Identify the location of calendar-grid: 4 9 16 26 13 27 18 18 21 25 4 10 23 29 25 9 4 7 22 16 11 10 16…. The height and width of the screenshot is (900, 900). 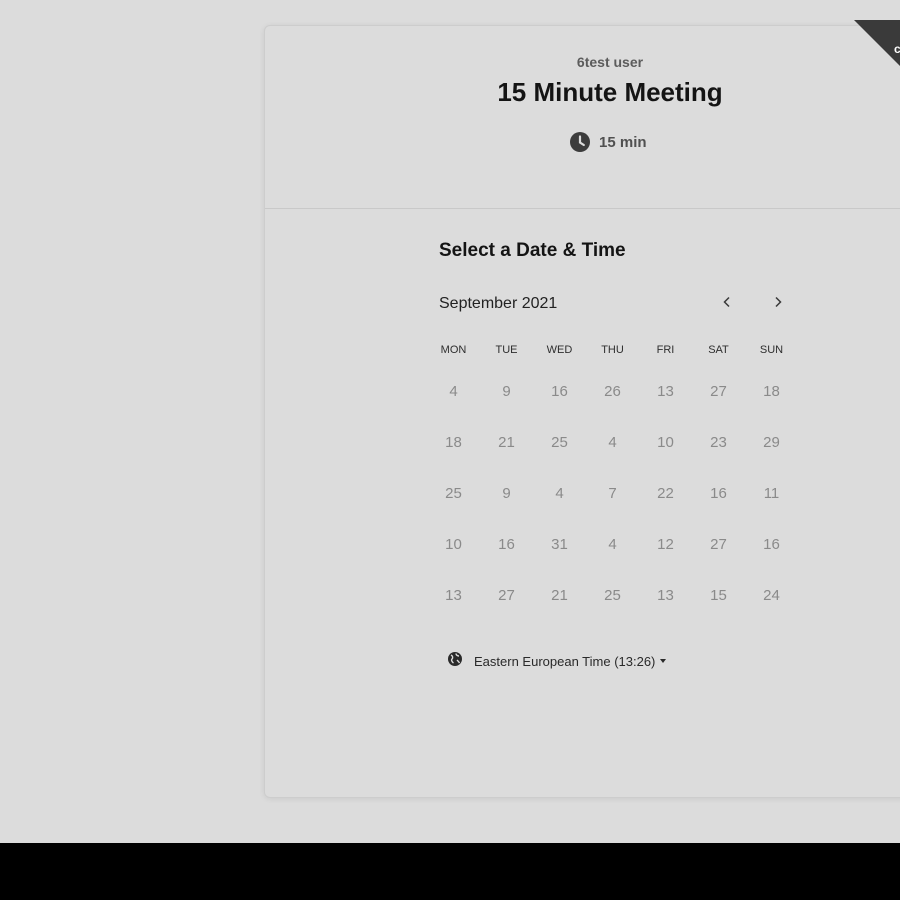
(613, 493).